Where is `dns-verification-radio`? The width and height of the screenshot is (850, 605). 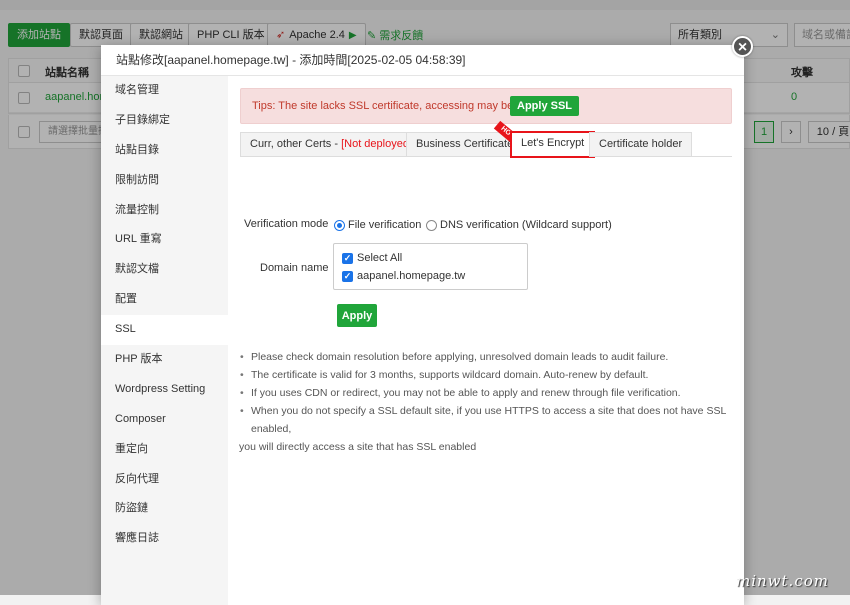
dns-verification-radio is located at coordinates (431, 225).